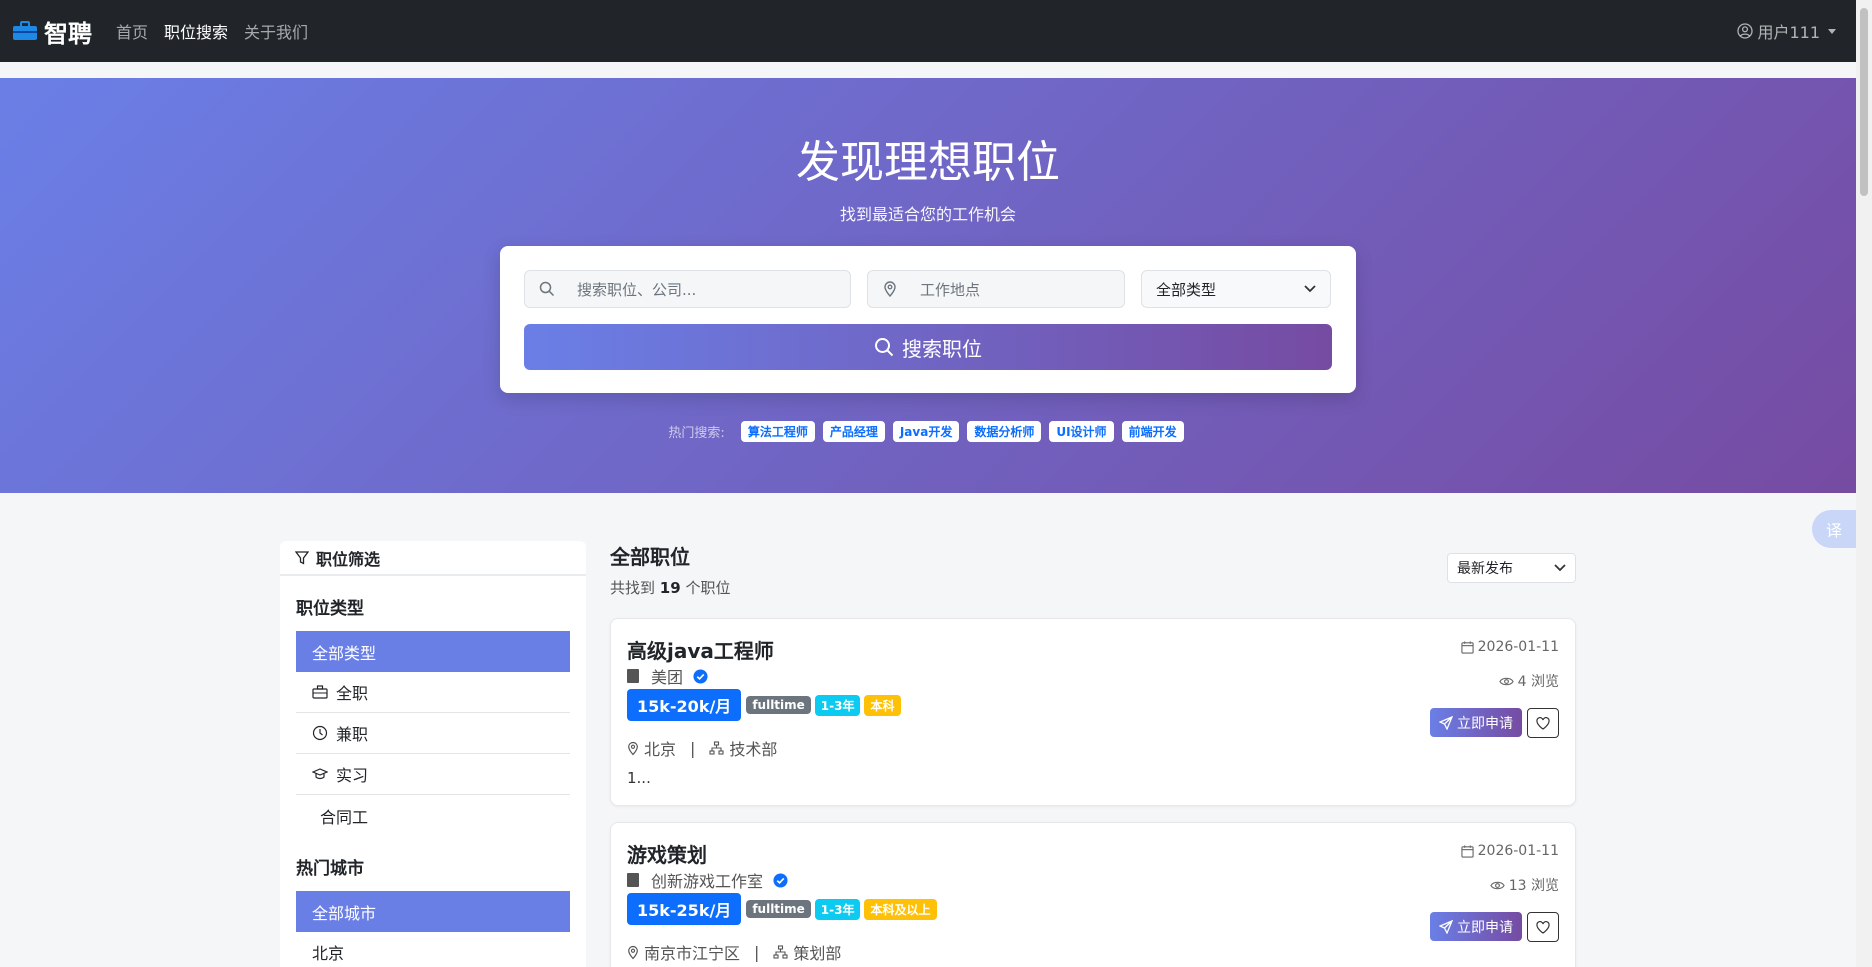 The height and width of the screenshot is (967, 1872). What do you see at coordinates (302, 557) in the screenshot?
I see `filter-icon` at bounding box center [302, 557].